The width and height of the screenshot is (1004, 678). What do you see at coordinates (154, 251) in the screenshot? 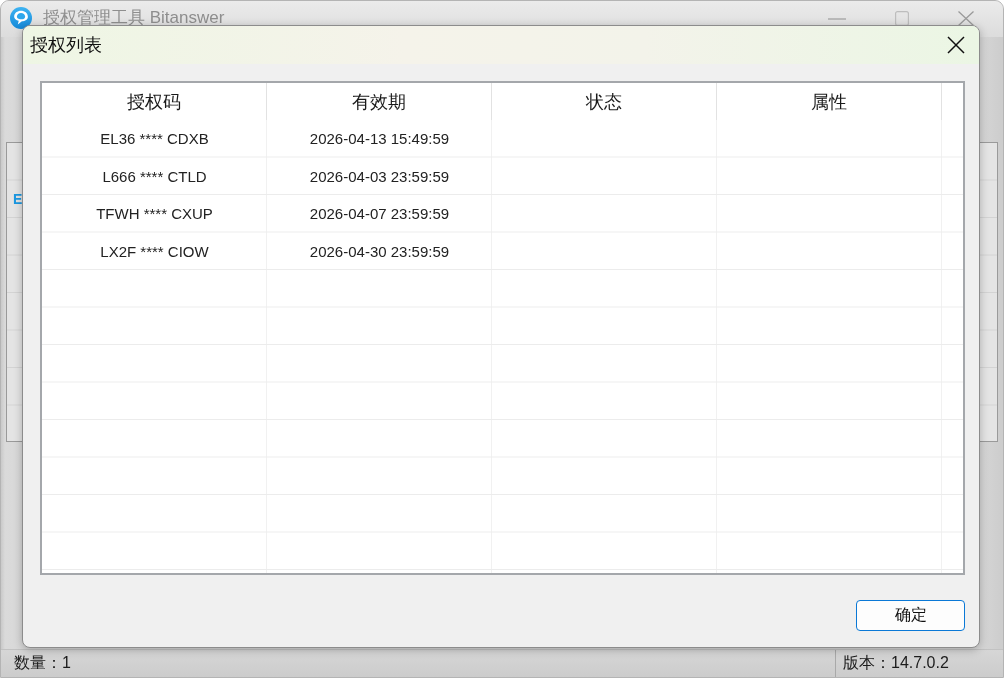
I see `table-cell: LX2F **** CIOW` at bounding box center [154, 251].